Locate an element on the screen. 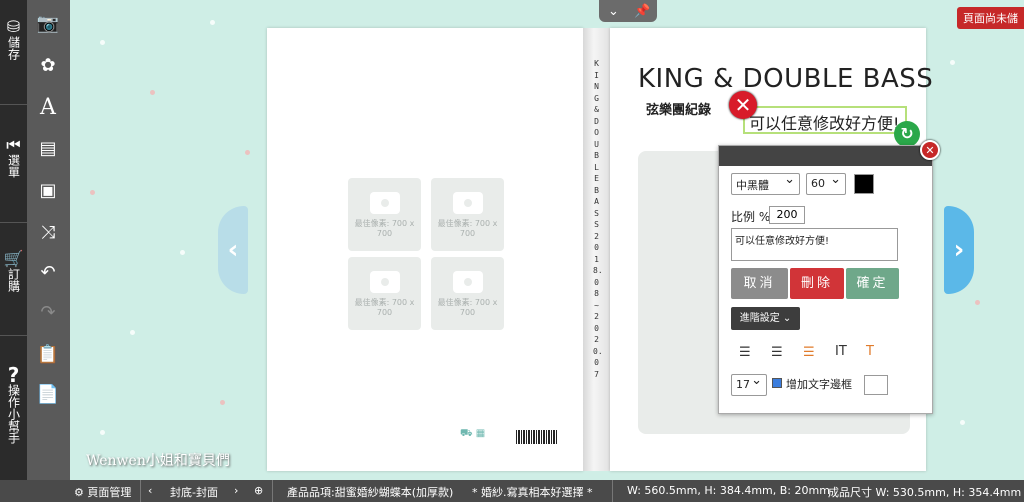 The height and width of the screenshot is (502, 1024). menu-button: ⏮ 選單 is located at coordinates (13, 158).